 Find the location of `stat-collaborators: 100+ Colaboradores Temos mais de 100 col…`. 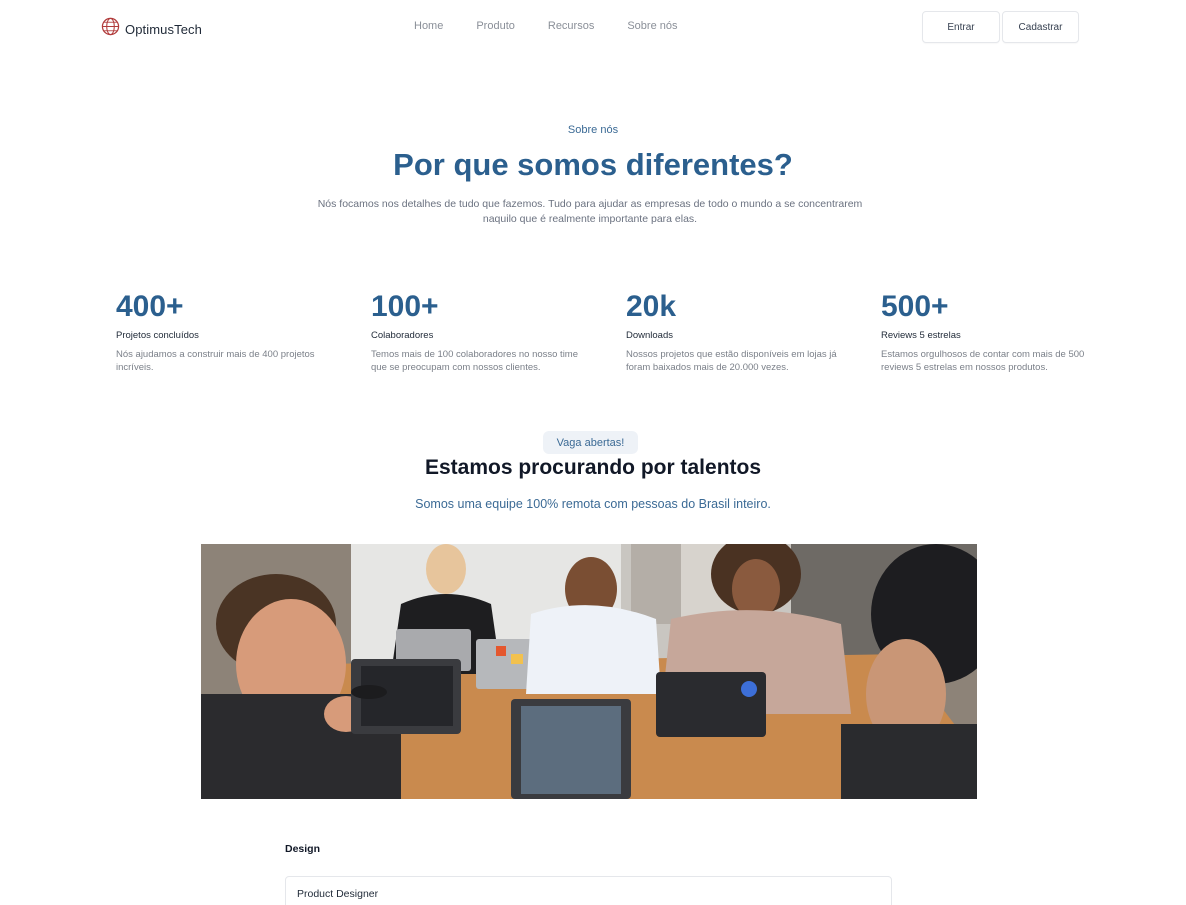

stat-collaborators: 100+ Colaboradores Temos mais de 100 col… is located at coordinates (486, 332).